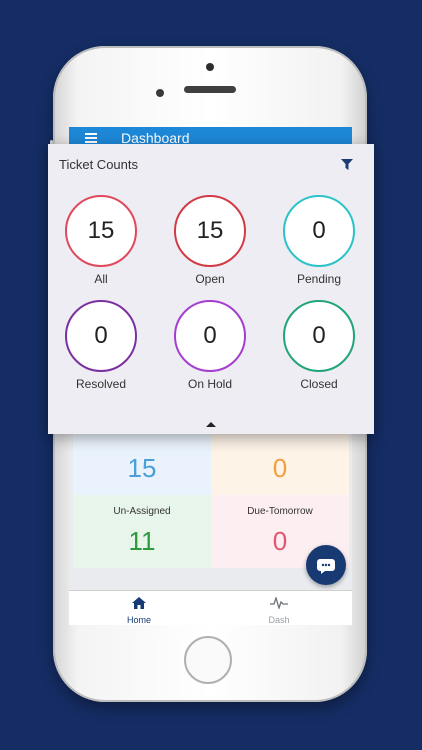 The width and height of the screenshot is (422, 750). Describe the element at coordinates (208, 660) in the screenshot. I see `phone-home-button` at that location.